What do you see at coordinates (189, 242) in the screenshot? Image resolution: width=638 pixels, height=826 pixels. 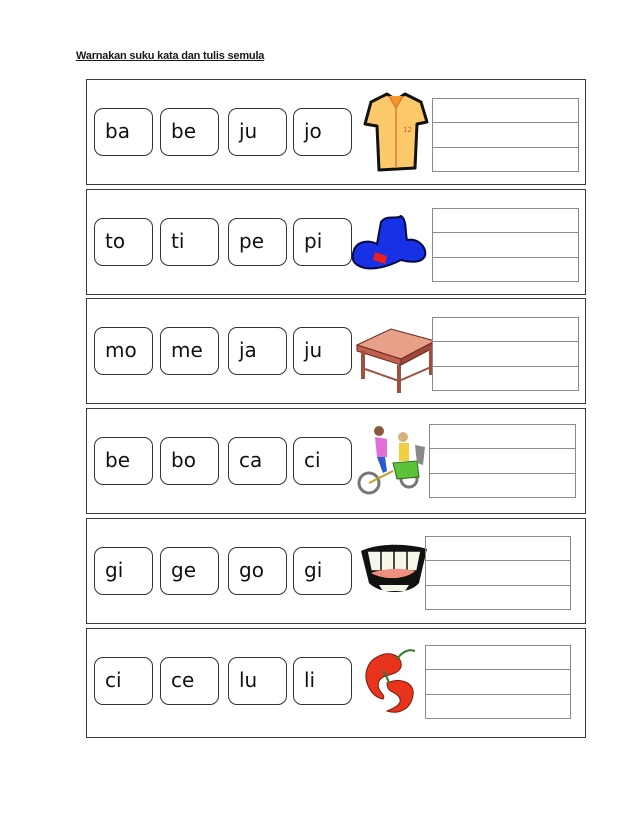 I see `syllable-box: ti` at bounding box center [189, 242].